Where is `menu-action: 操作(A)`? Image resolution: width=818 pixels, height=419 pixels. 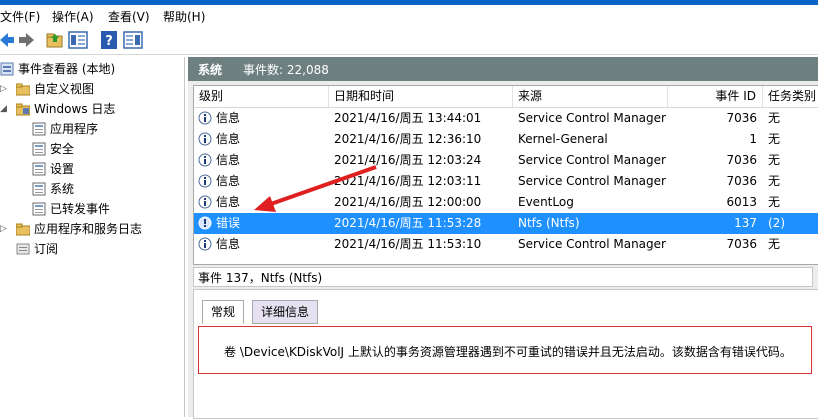 menu-action: 操作(A) is located at coordinates (73, 16).